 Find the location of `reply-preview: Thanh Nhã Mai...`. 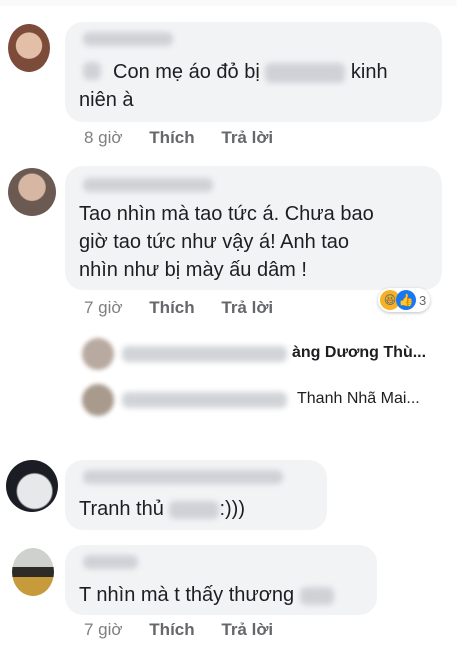

reply-preview: Thanh Nhã Mai... is located at coordinates (358, 398).